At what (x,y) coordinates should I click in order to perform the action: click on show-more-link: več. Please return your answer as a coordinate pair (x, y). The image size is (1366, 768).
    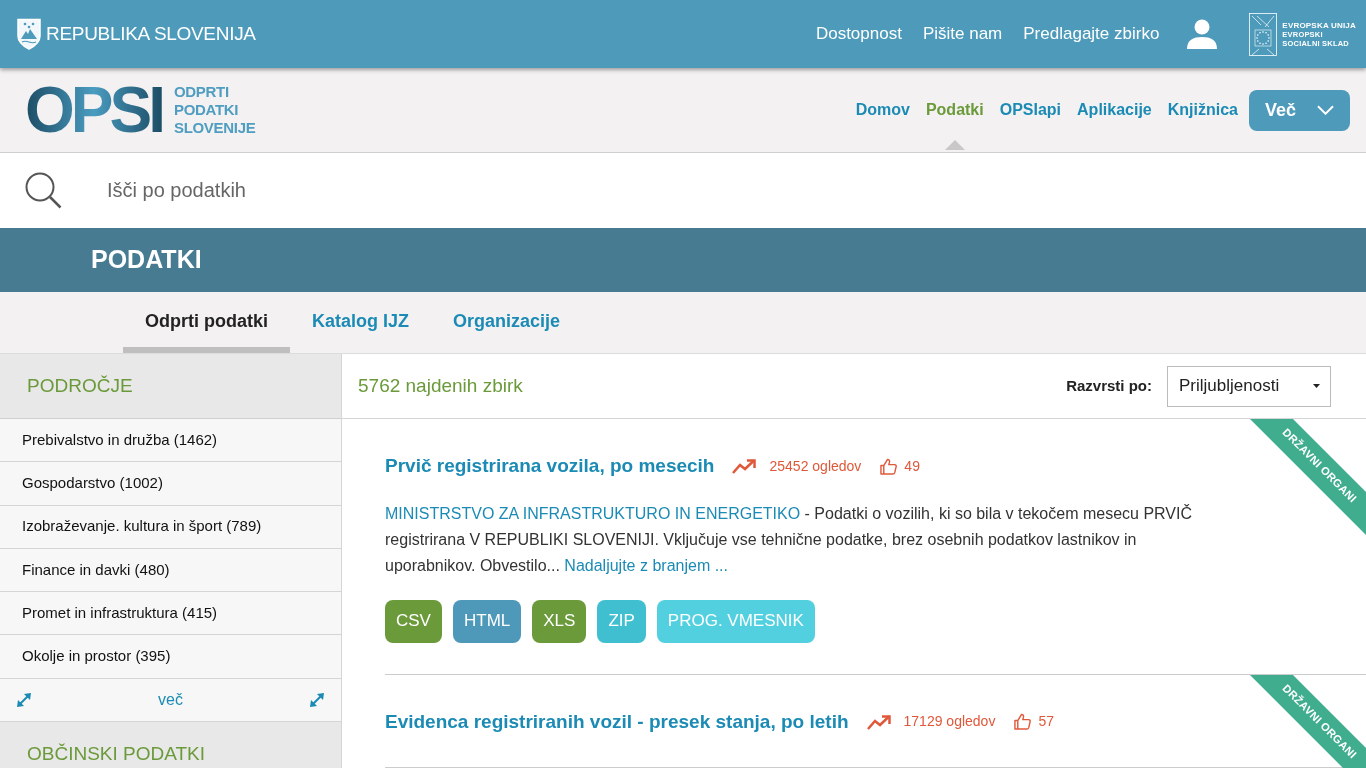
    Looking at the image, I should click on (170, 699).